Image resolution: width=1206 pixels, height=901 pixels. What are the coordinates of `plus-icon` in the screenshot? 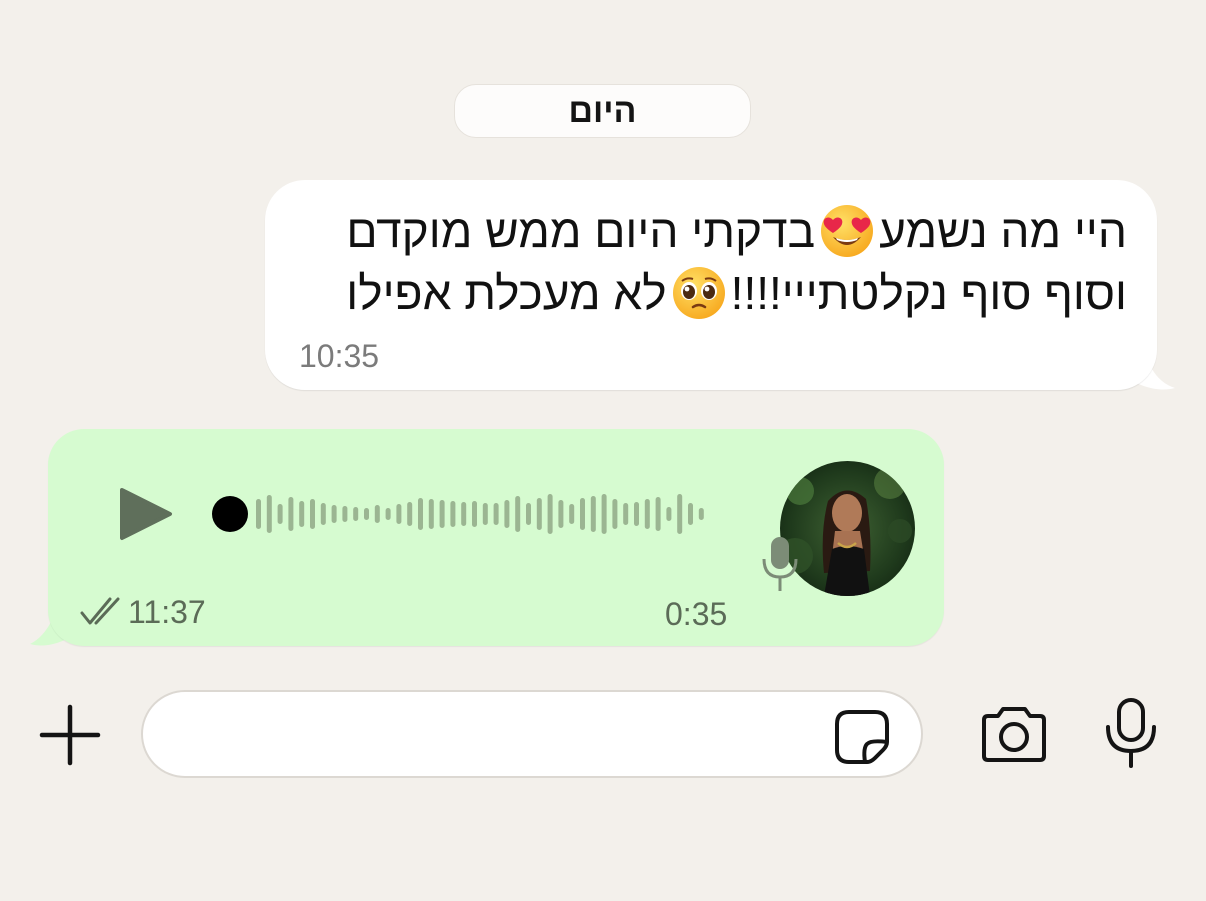 It's located at (70, 735).